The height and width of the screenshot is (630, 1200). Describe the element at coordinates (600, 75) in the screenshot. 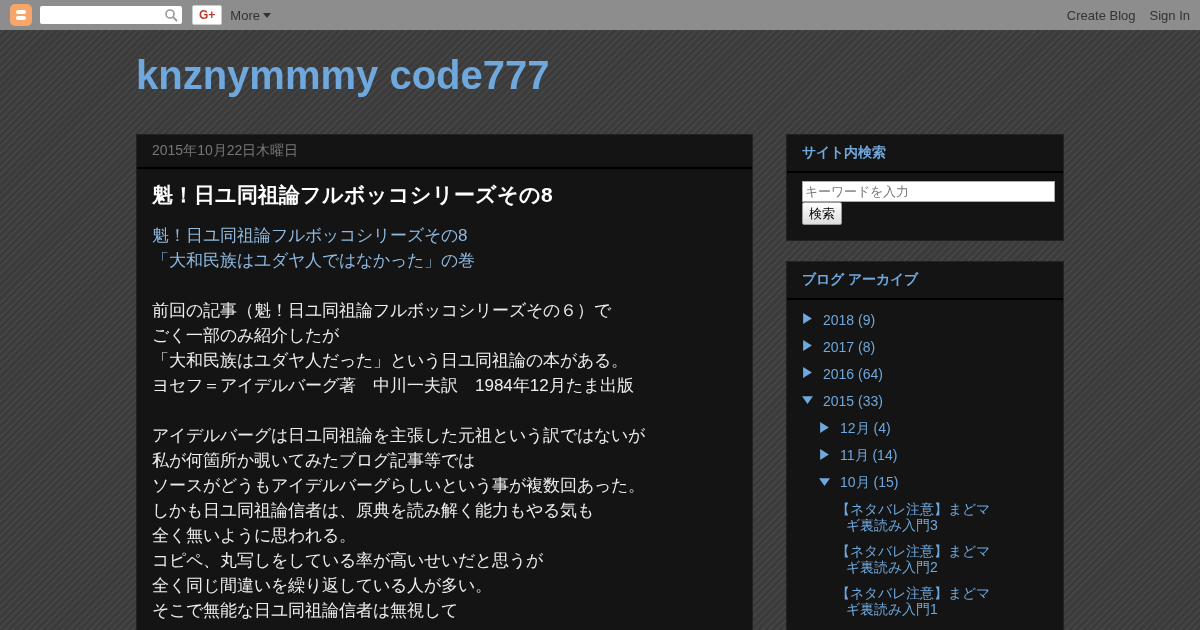

I see `blog-title: knznymmmy code777` at that location.